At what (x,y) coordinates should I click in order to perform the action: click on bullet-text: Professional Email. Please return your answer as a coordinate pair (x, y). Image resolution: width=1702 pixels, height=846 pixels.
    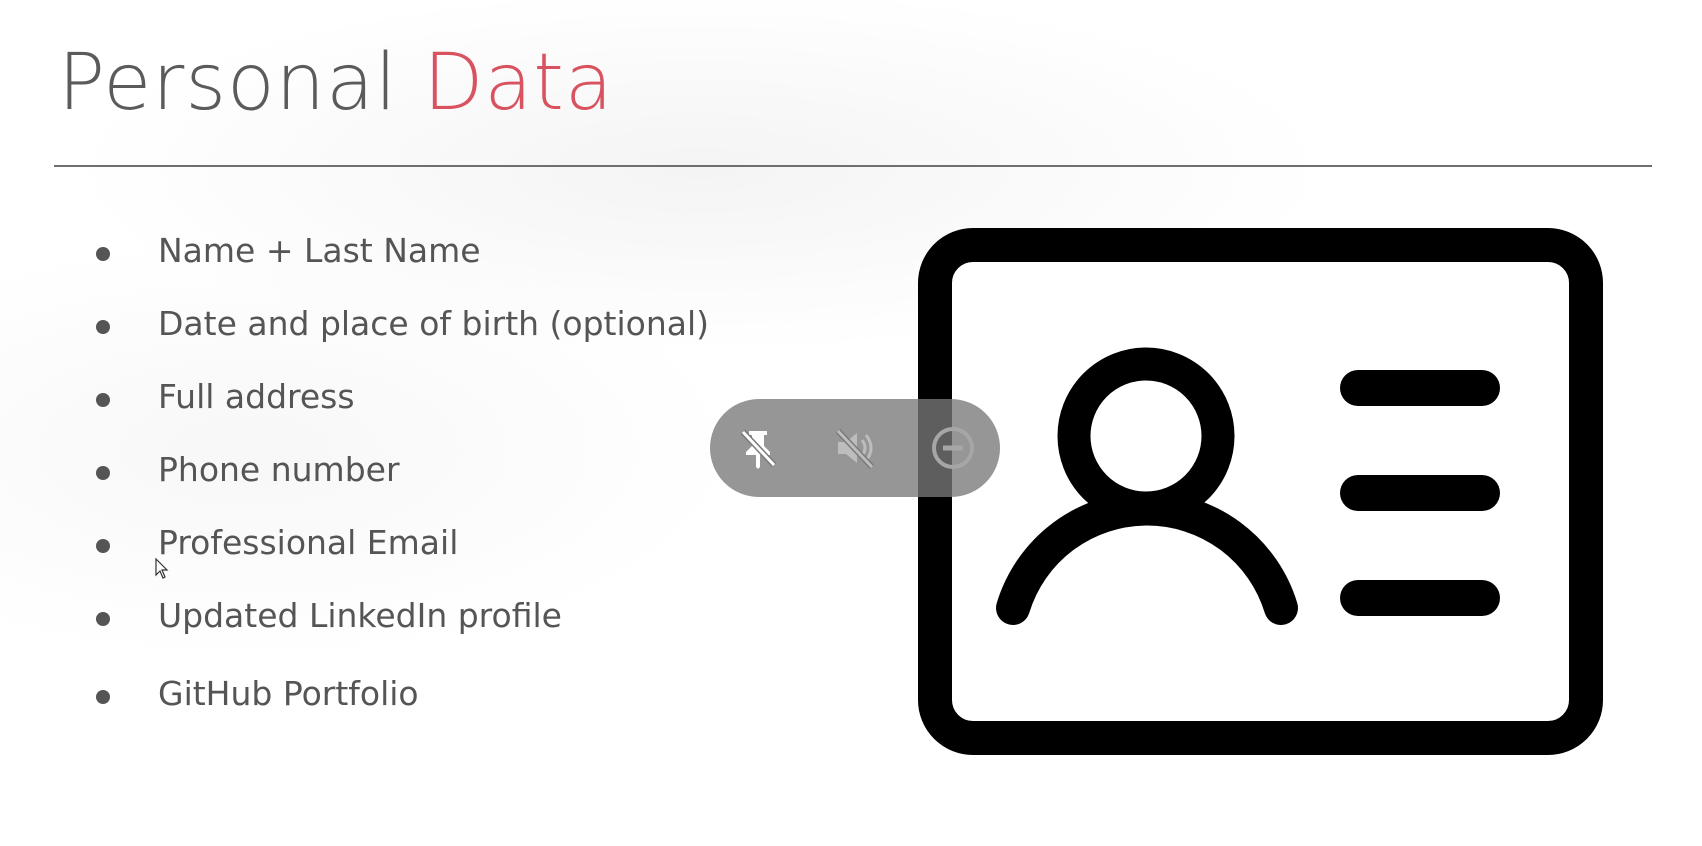
    Looking at the image, I should click on (308, 542).